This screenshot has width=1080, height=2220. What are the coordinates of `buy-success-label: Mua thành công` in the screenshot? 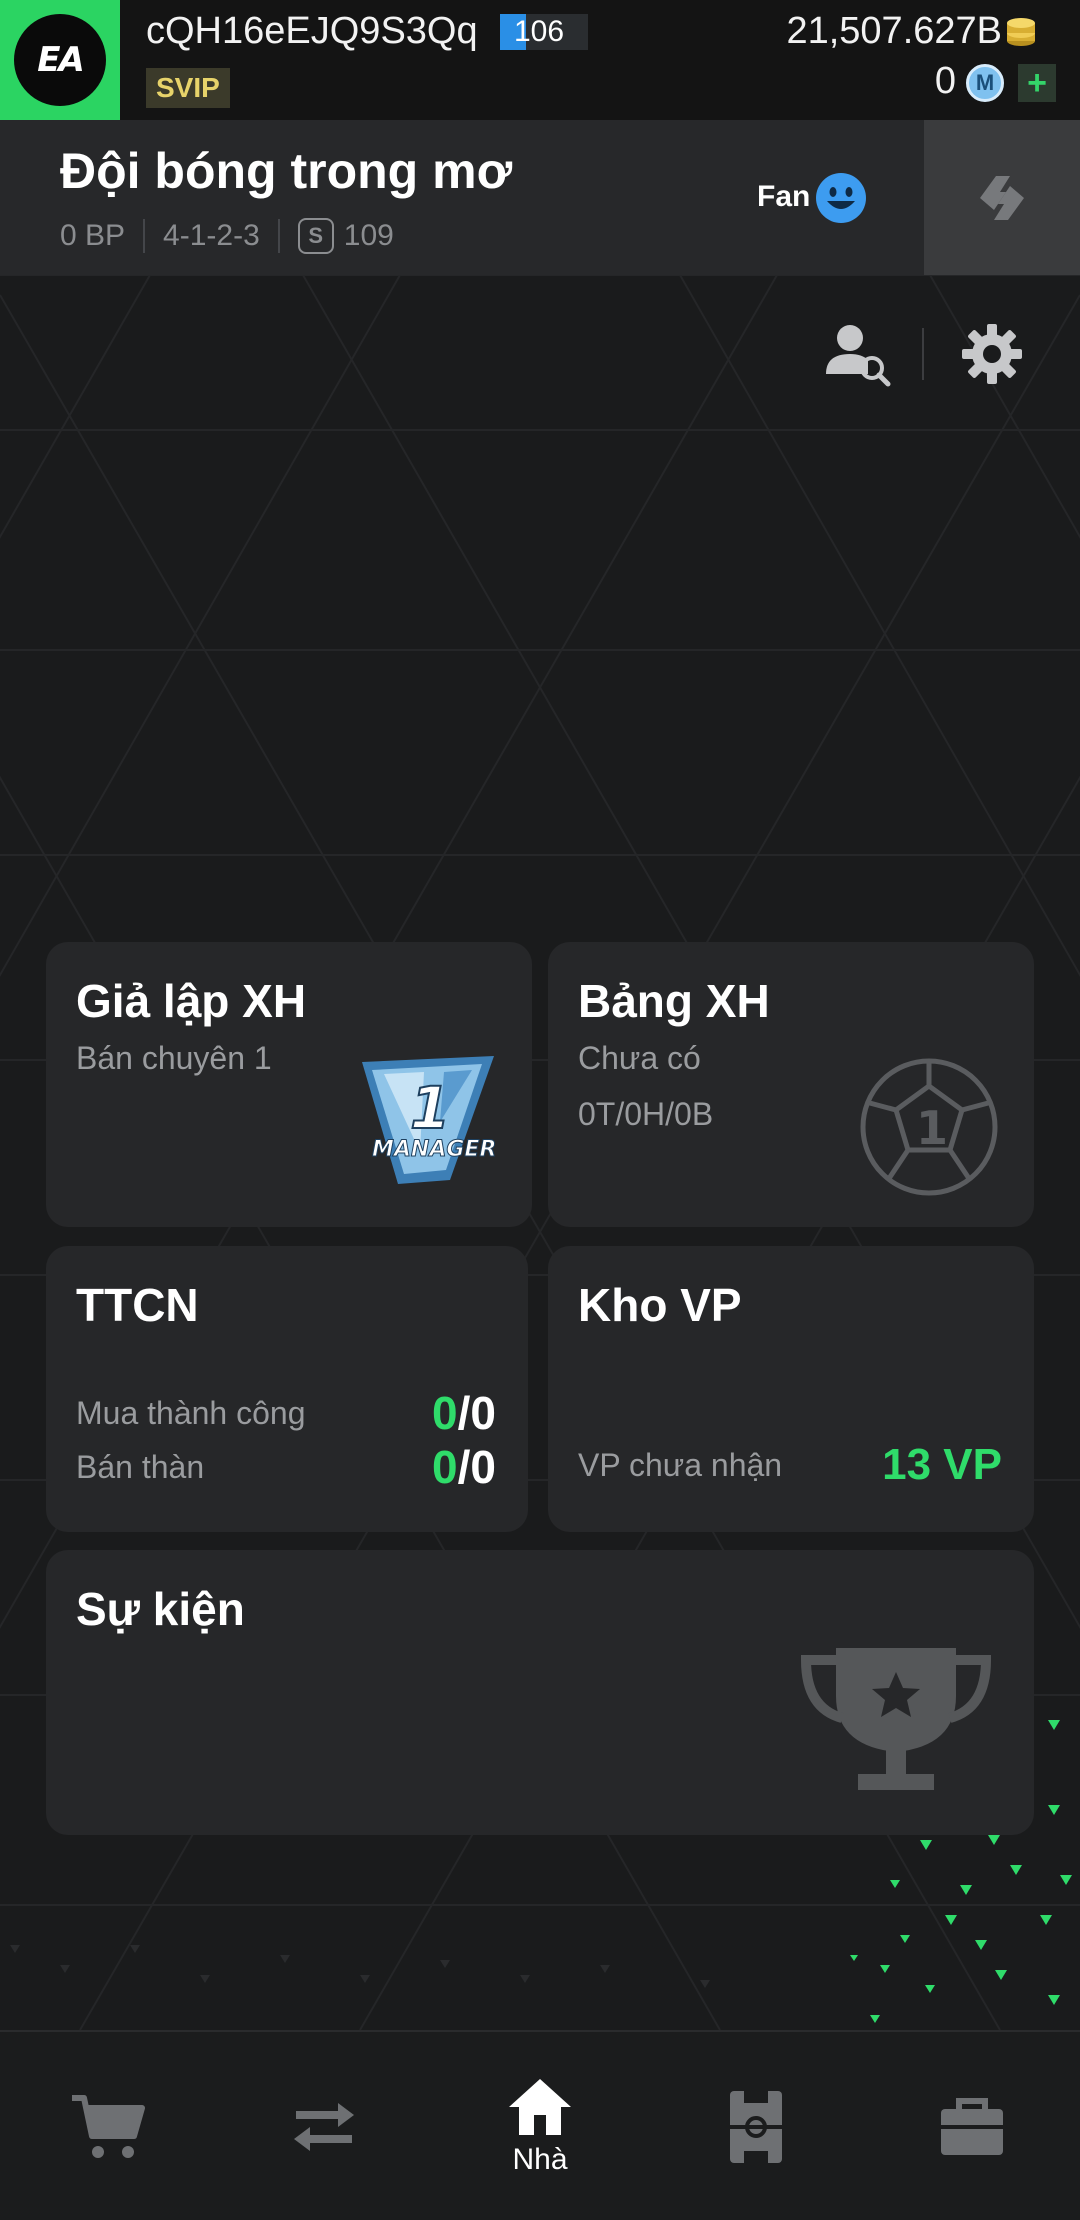 It's located at (191, 1412).